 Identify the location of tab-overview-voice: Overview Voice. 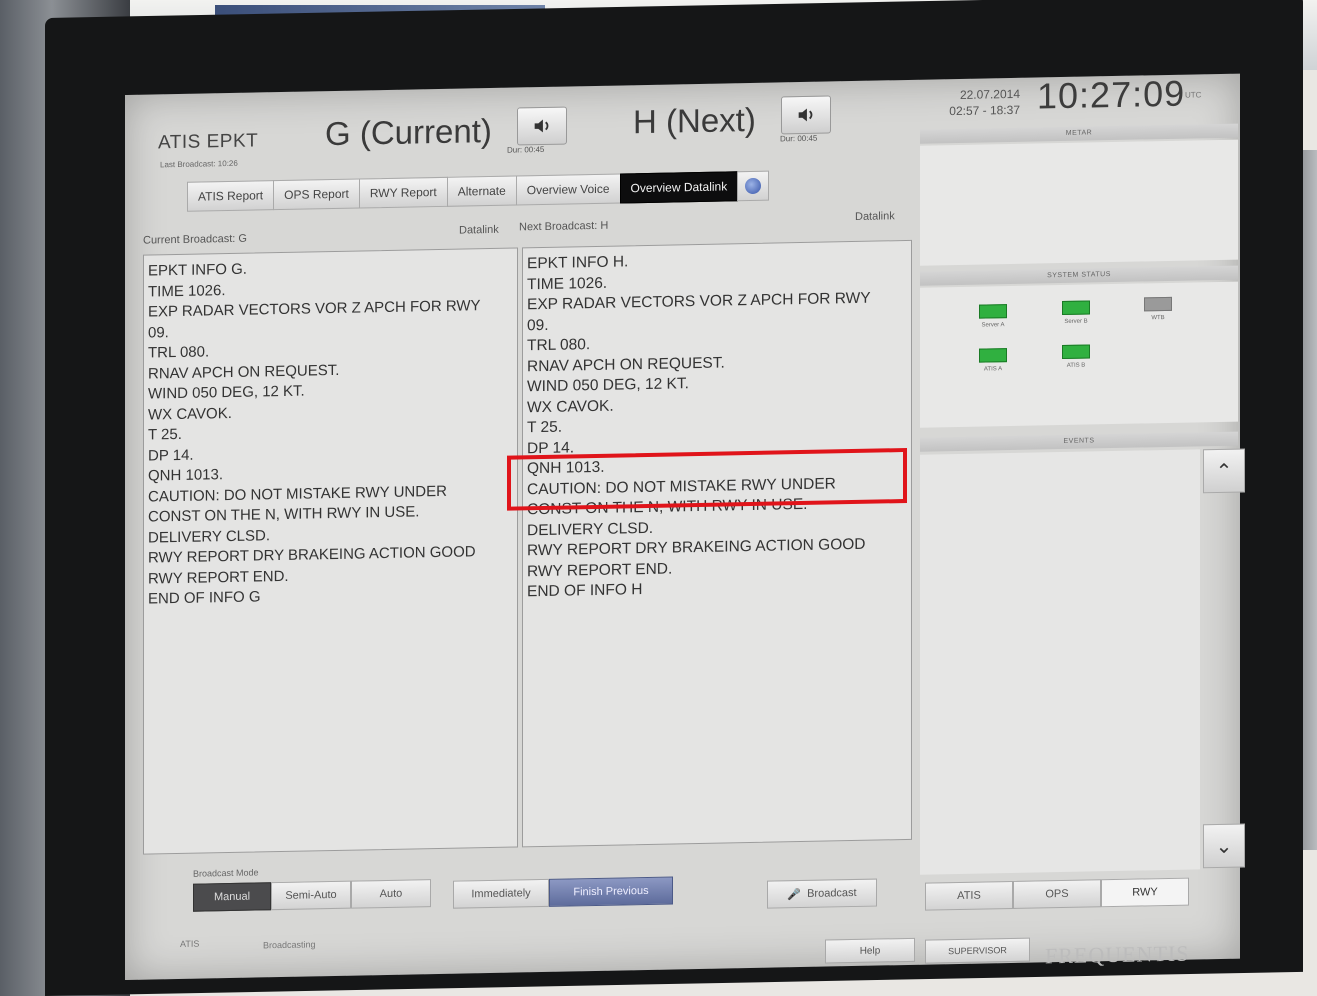
(568, 189).